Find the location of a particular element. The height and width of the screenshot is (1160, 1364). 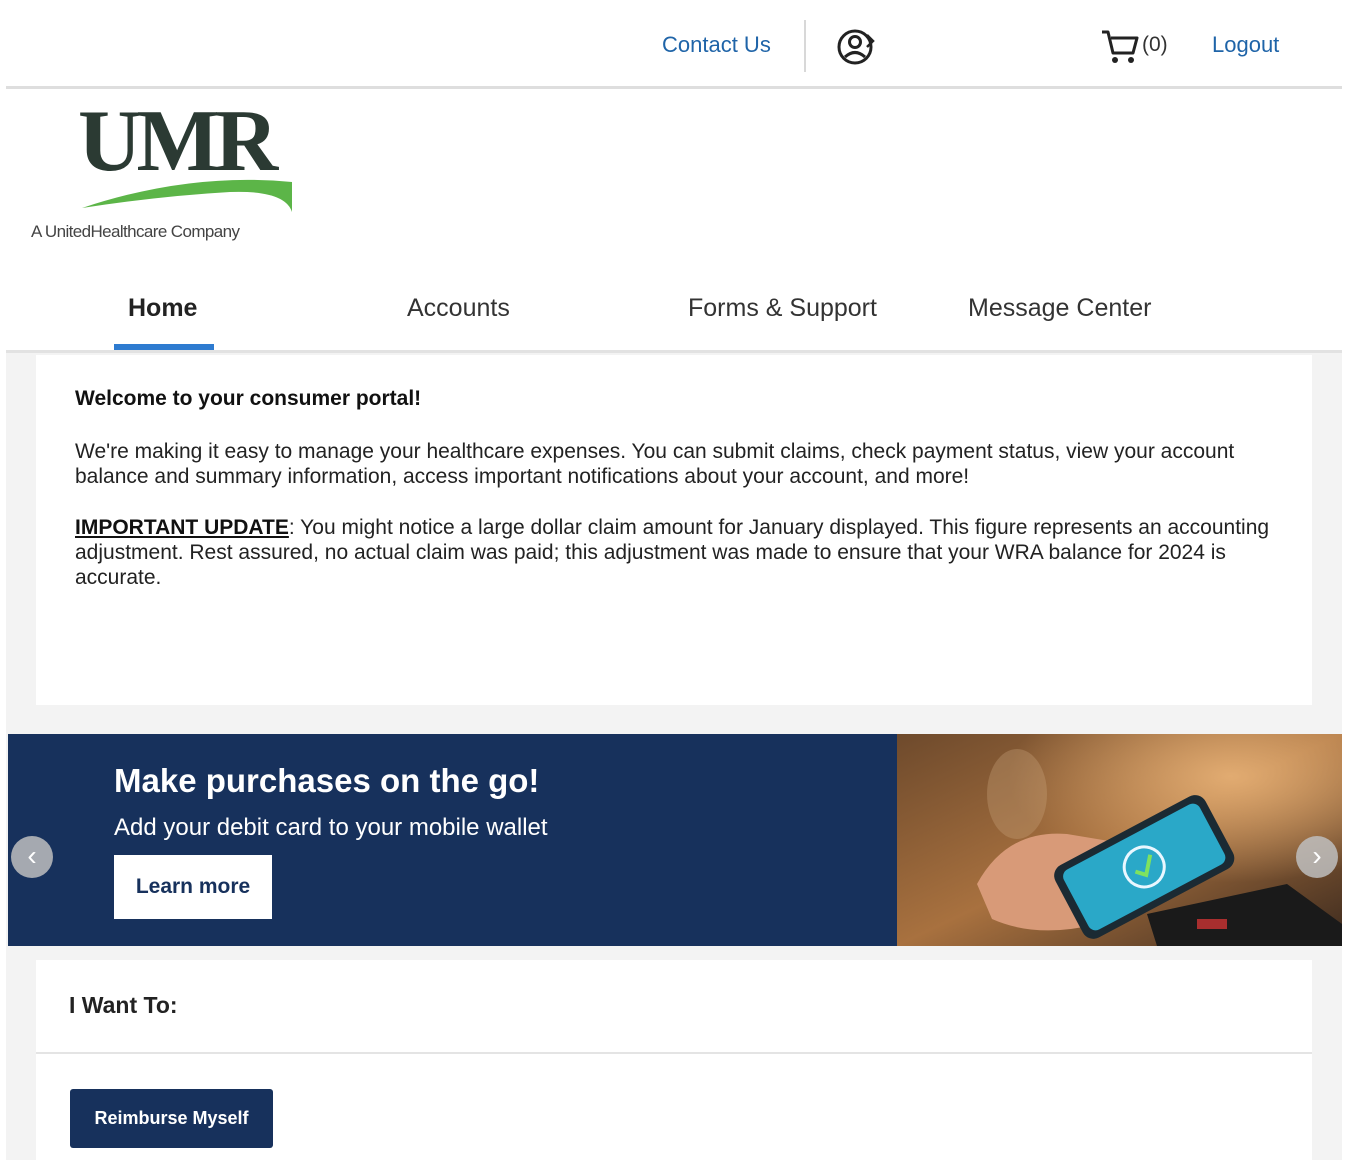

logo-tagline: A UnitedHealthcare Company is located at coordinates (135, 231).